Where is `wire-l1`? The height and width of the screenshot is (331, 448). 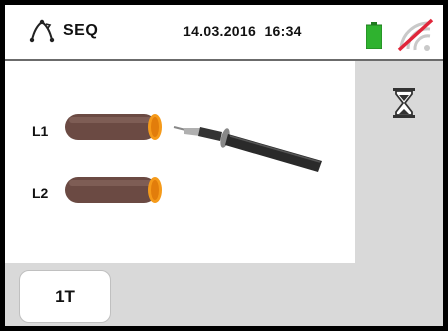
wire-l1 is located at coordinates (113, 127).